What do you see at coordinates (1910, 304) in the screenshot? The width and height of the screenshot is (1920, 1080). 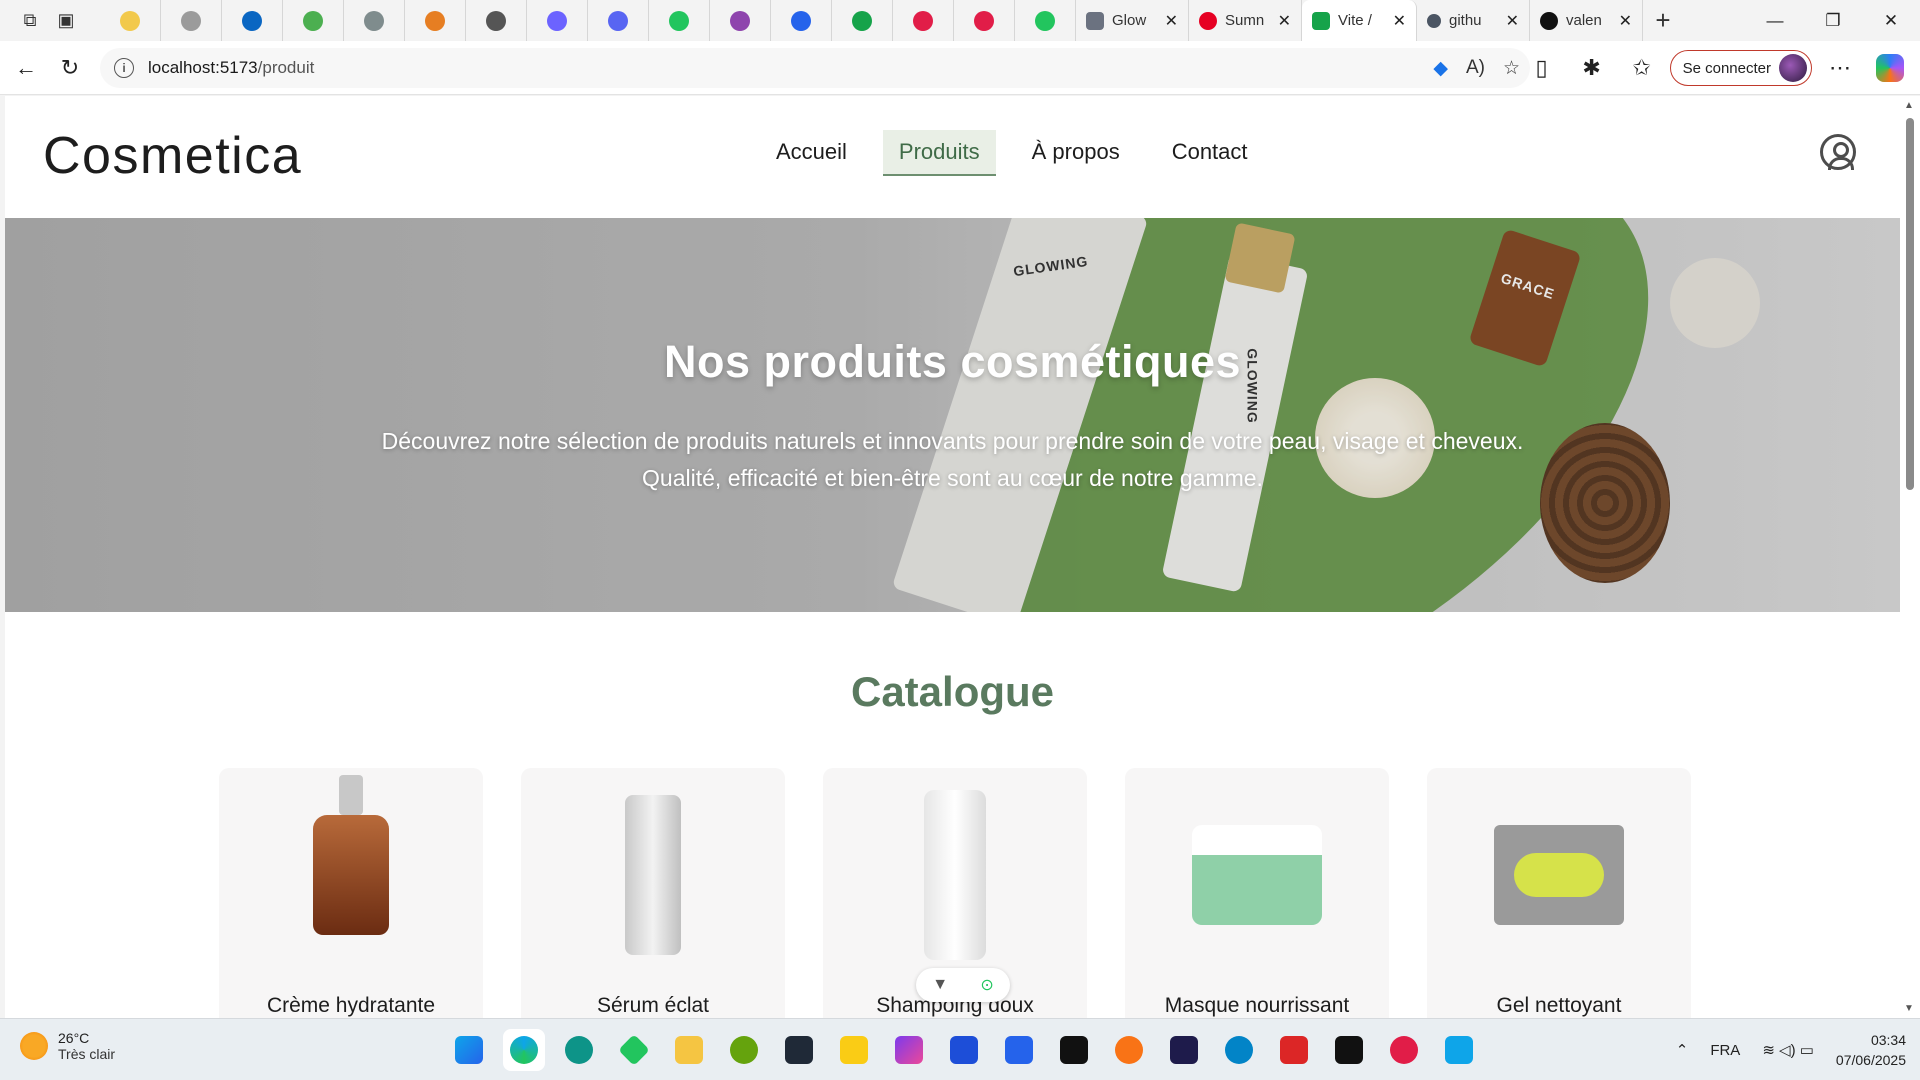 I see `scrollbar-thumb` at bounding box center [1910, 304].